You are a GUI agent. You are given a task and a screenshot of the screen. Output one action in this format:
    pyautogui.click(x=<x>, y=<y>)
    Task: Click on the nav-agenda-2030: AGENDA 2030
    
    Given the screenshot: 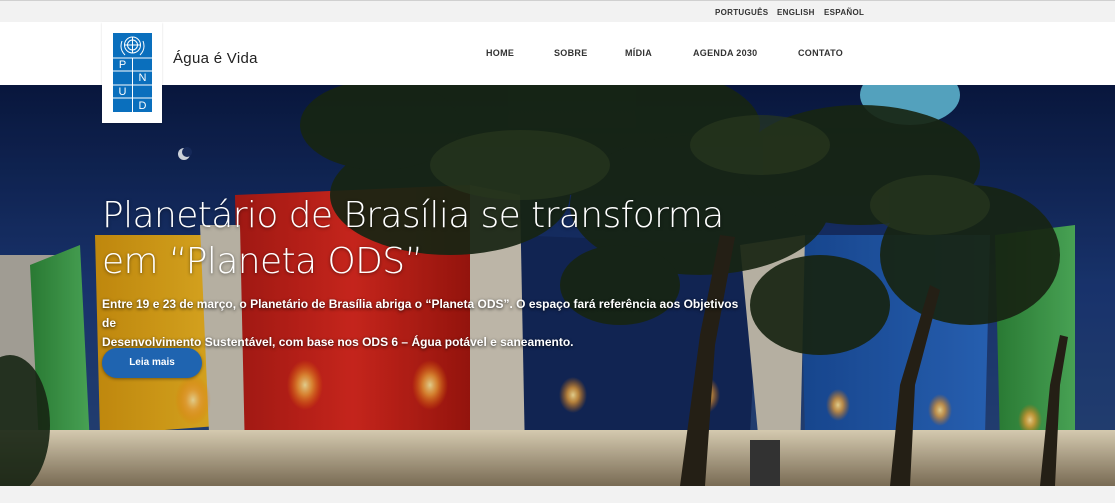 What is the action you would take?
    pyautogui.click(x=725, y=53)
    